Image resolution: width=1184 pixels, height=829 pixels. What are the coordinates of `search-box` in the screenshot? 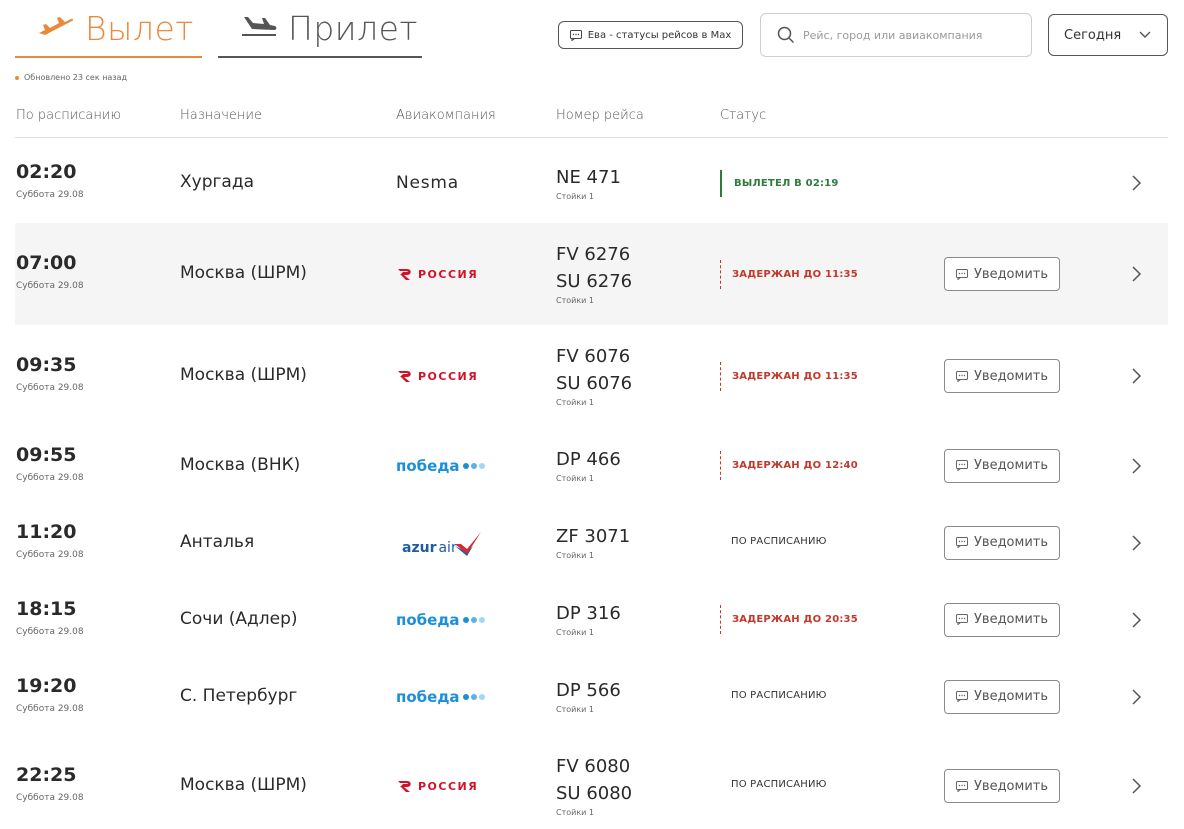 It's located at (896, 35).